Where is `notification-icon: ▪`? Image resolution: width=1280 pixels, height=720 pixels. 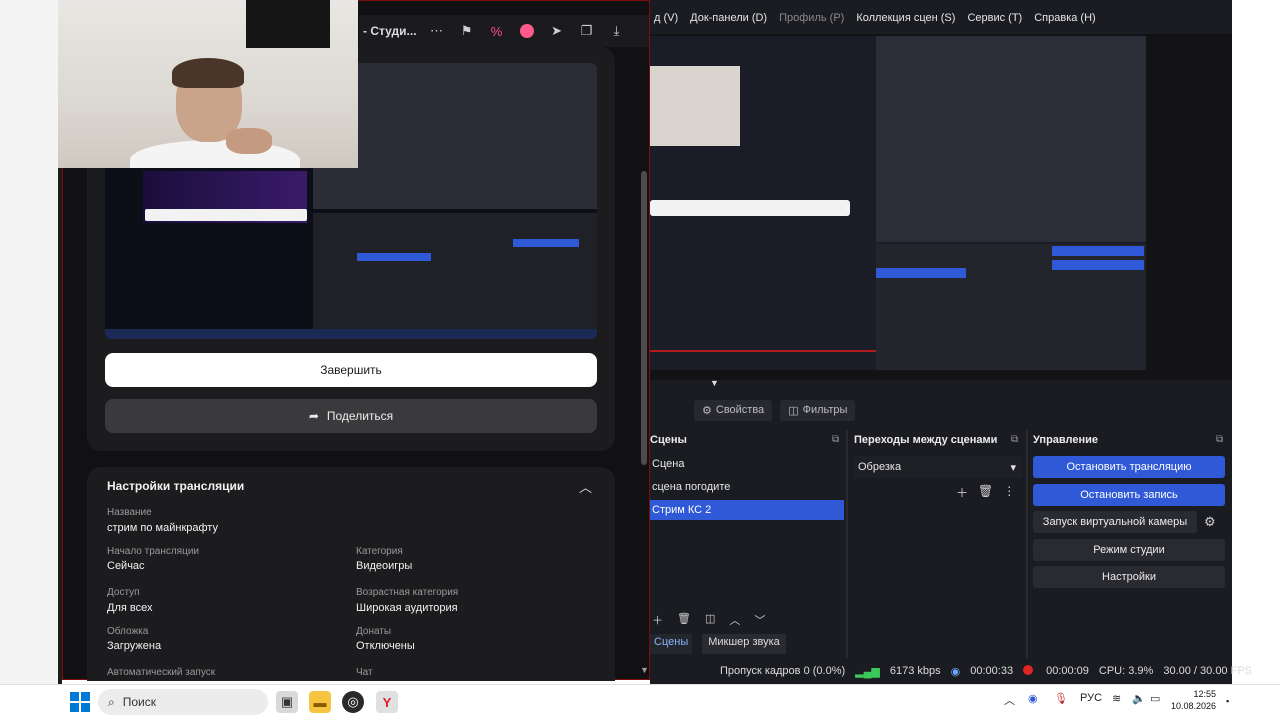 notification-icon: ▪ is located at coordinates (1227, 701).